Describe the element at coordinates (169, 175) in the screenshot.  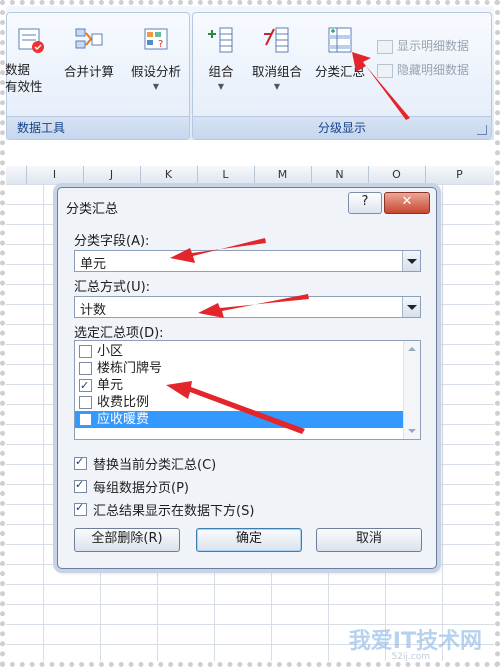
I see `column-header: K` at that location.